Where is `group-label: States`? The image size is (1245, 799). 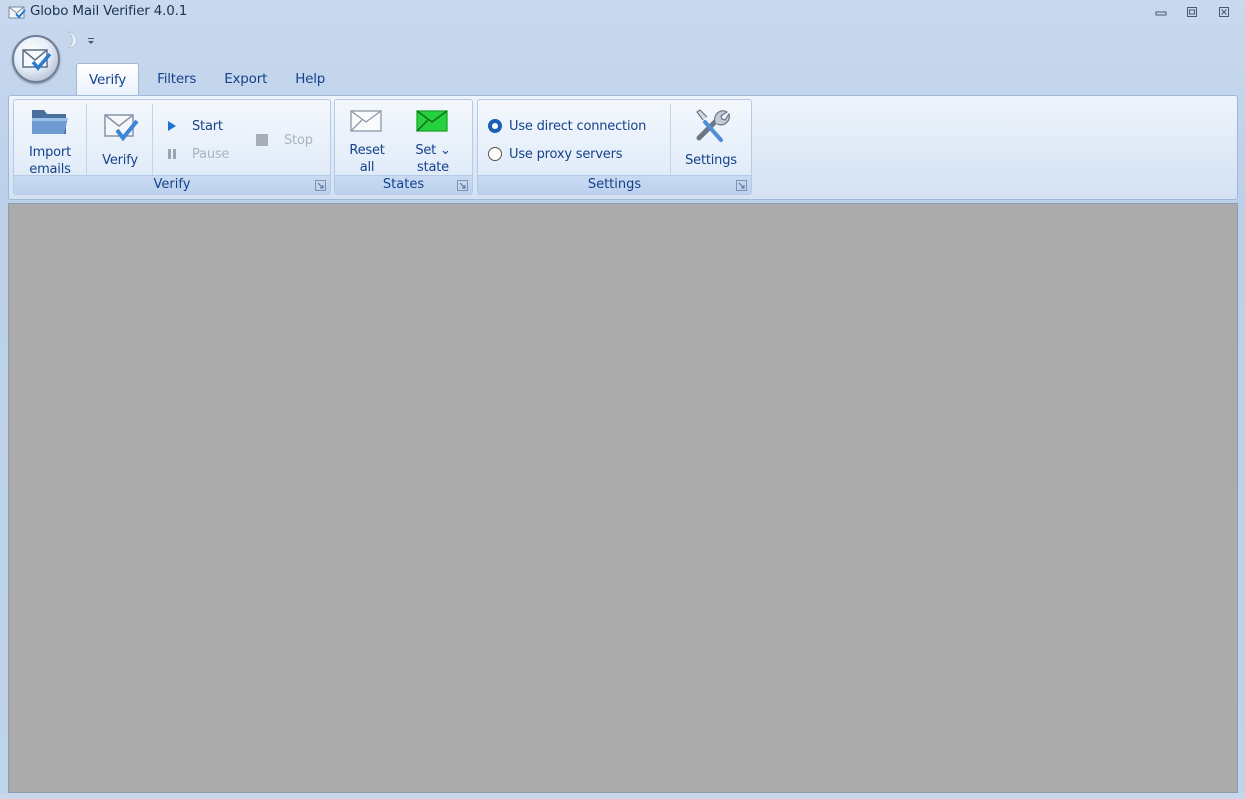
group-label: States is located at coordinates (403, 184).